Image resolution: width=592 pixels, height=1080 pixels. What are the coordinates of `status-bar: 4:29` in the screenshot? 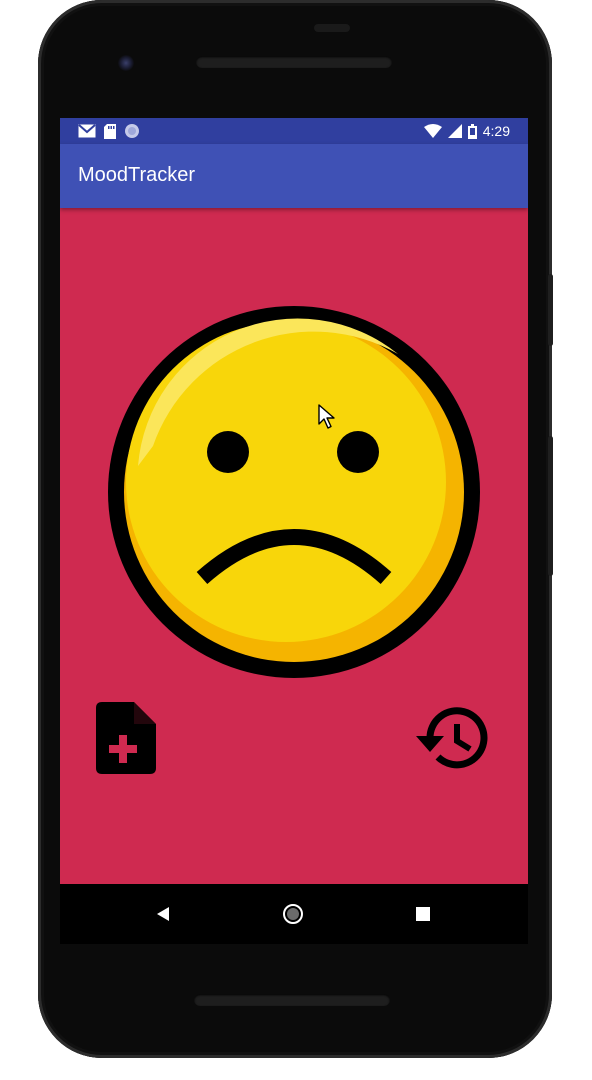 It's located at (294, 131).